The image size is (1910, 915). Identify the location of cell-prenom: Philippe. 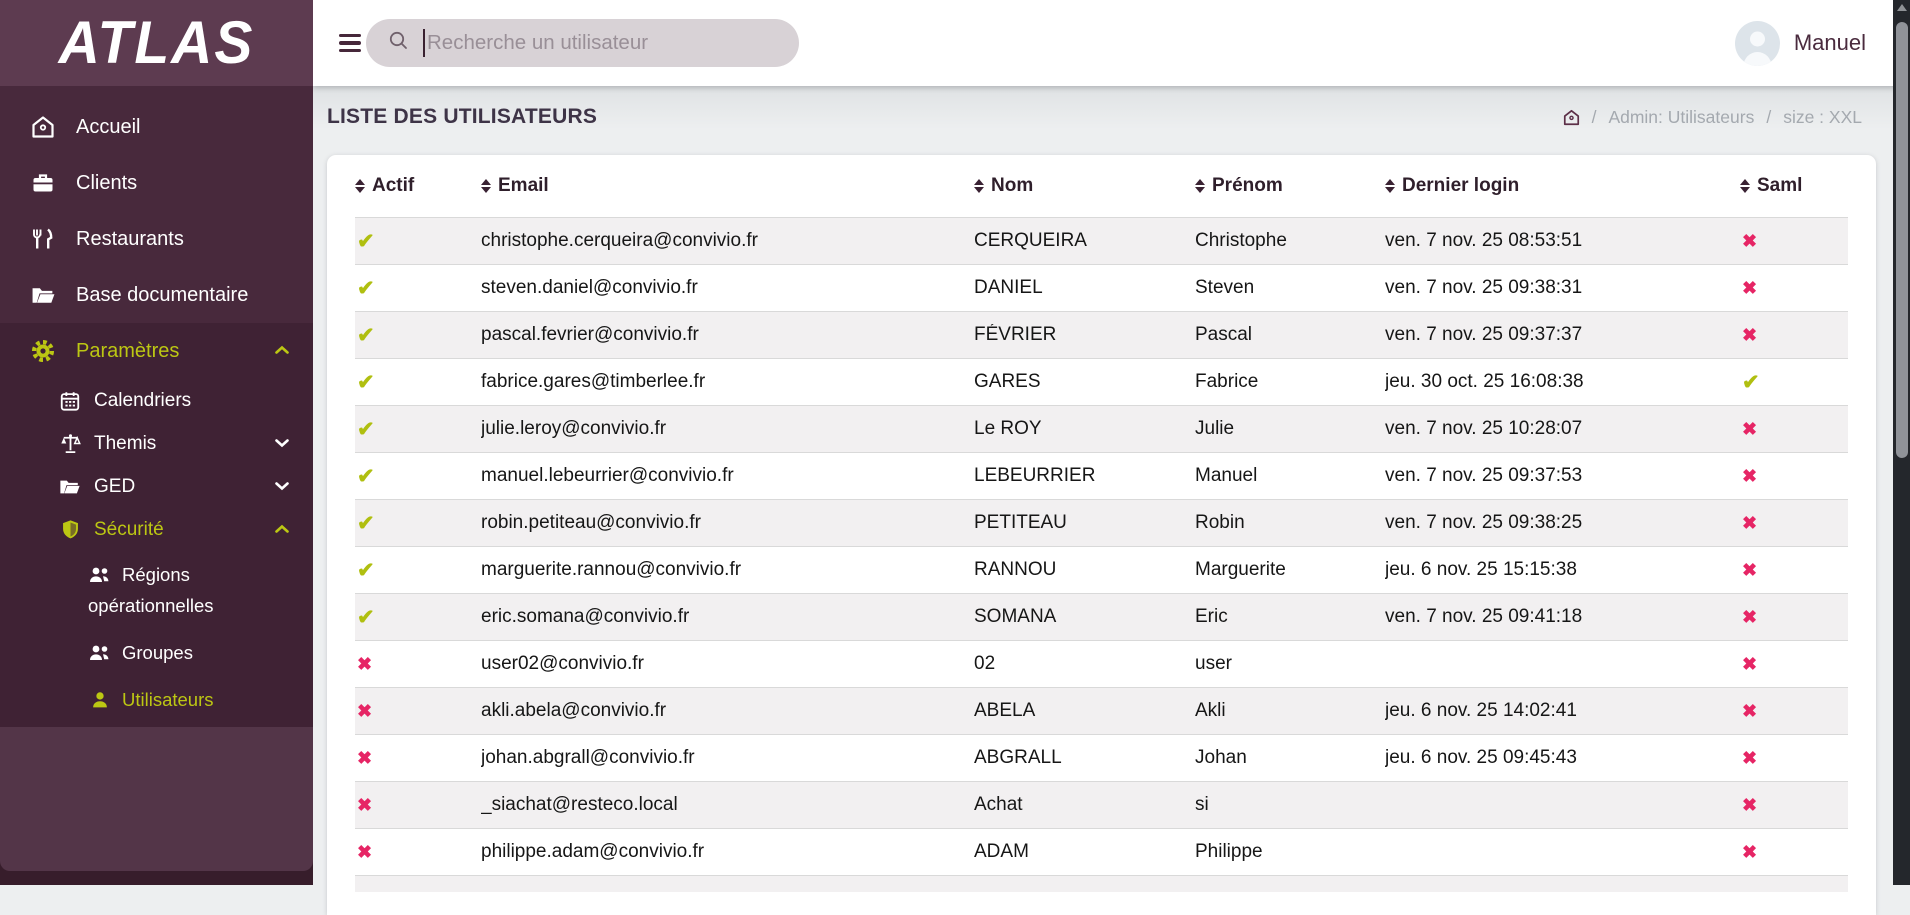
(1229, 851).